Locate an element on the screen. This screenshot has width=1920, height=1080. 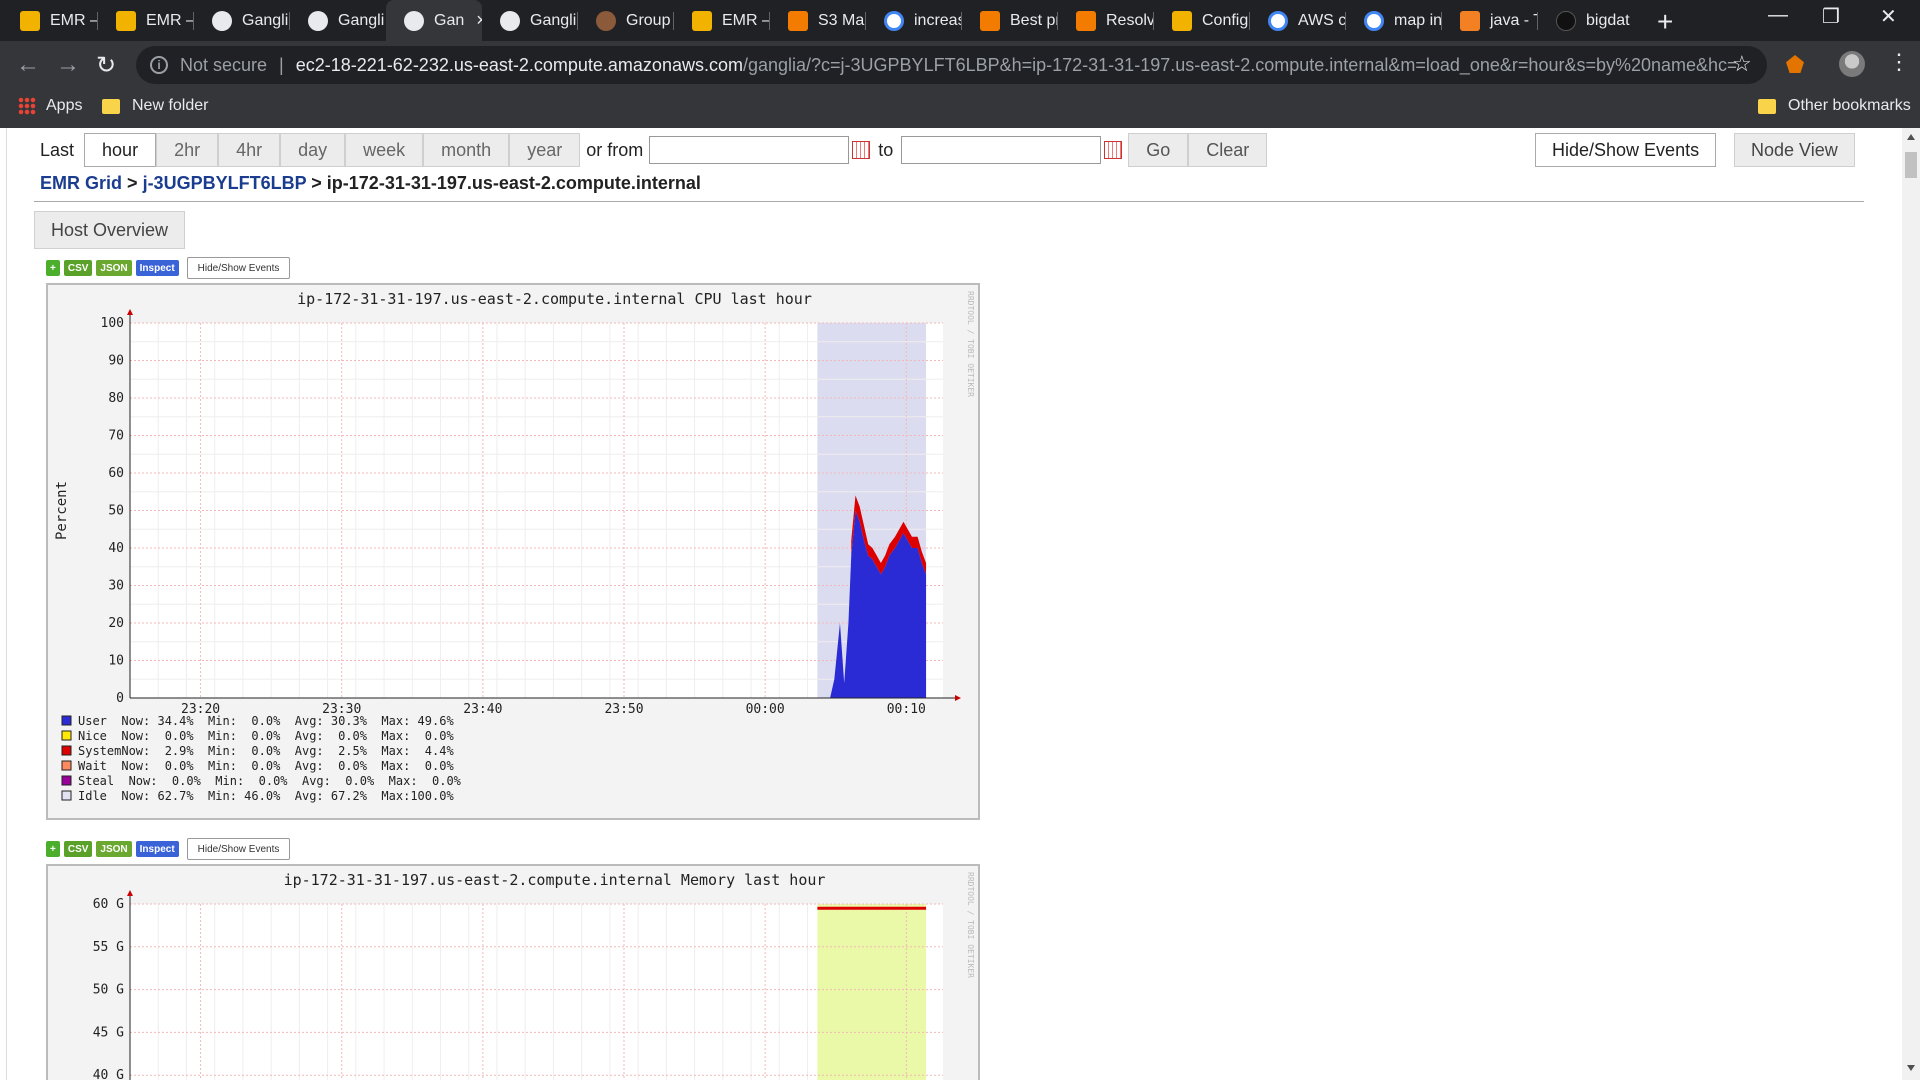
x-tick-label: 00:00 is located at coordinates (765, 709).